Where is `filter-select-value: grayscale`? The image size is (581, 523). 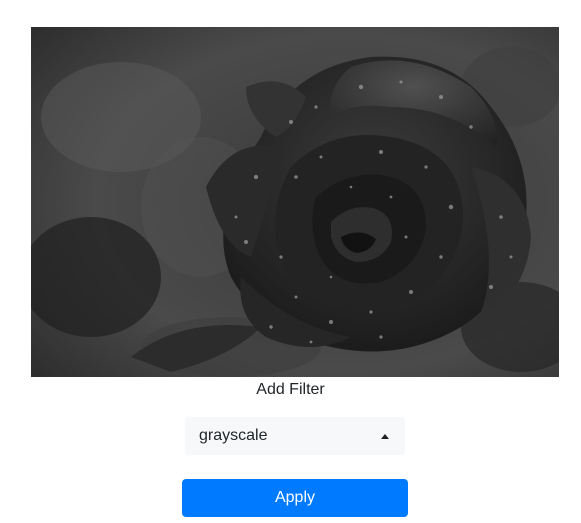
filter-select-value: grayscale is located at coordinates (233, 435).